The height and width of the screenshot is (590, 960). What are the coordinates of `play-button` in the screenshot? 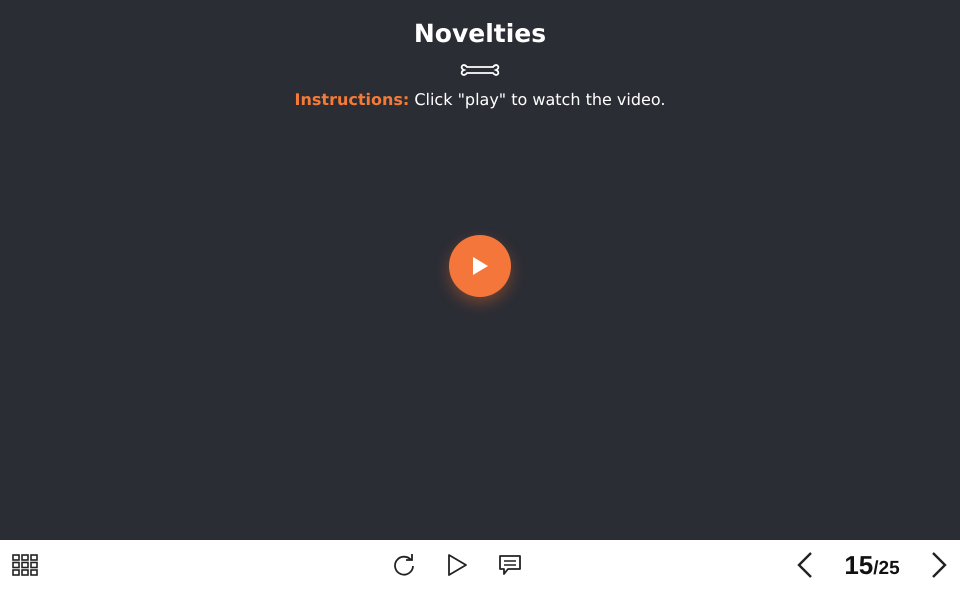 It's located at (480, 266).